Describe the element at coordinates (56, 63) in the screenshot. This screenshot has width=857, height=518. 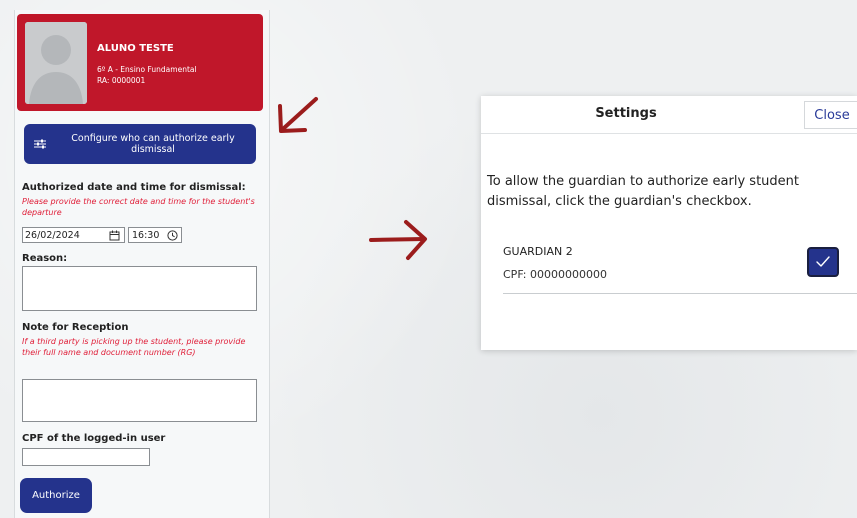
I see `student-avatar` at that location.